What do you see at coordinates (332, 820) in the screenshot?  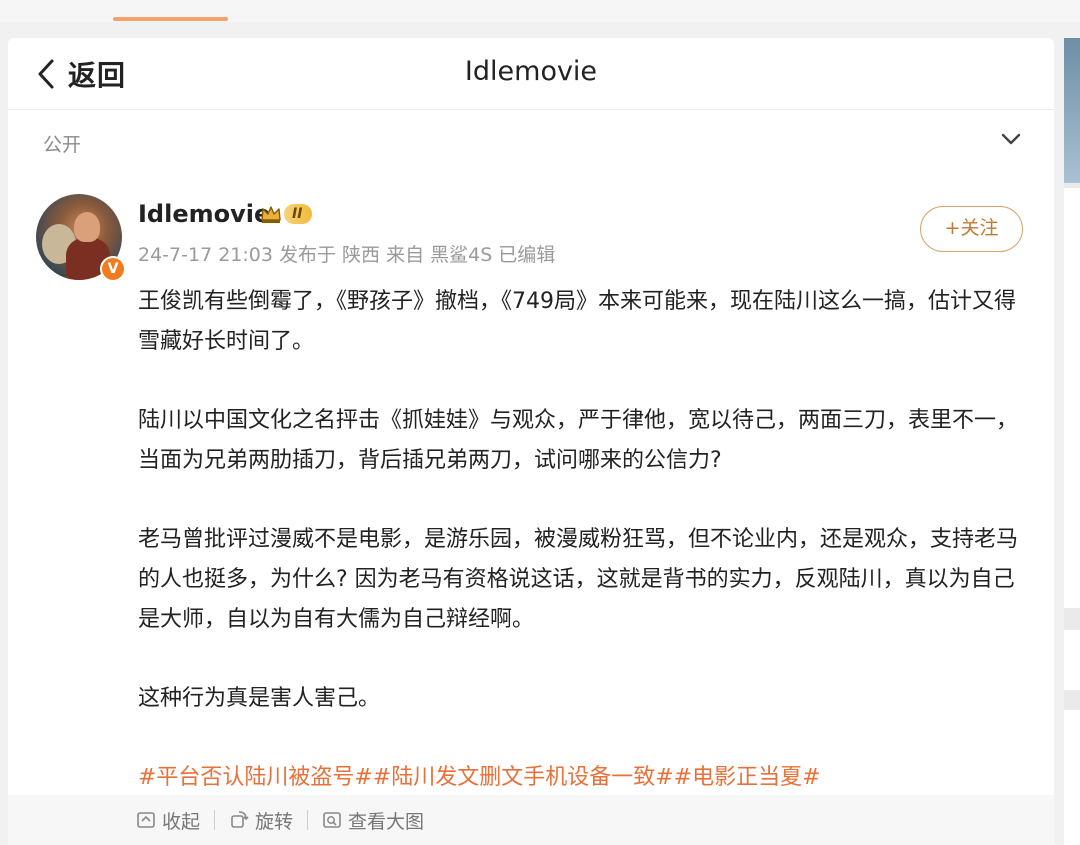 I see `view-large-image-icon` at bounding box center [332, 820].